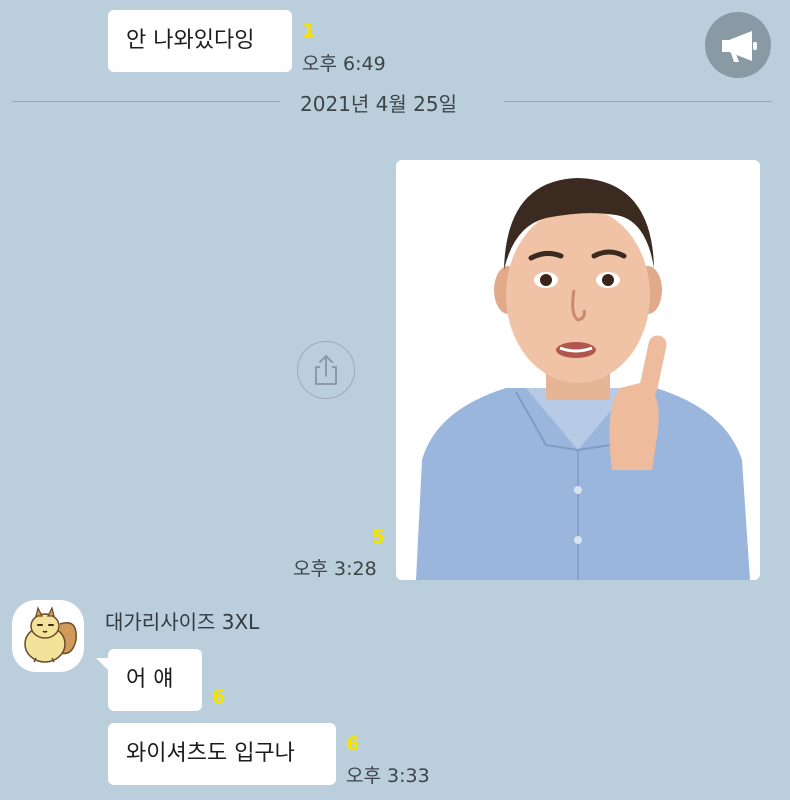 This screenshot has width=790, height=800. Describe the element at coordinates (190, 40) in the screenshot. I see `message-text: 안 나와있다잉` at that location.